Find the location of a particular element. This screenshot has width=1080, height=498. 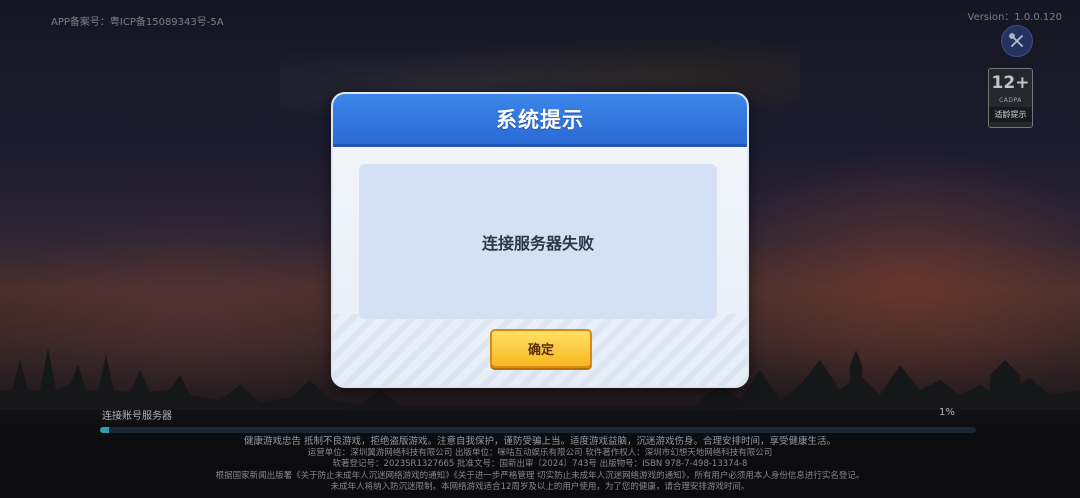

dialog-message: 连接服务器失败 is located at coordinates (537, 243).